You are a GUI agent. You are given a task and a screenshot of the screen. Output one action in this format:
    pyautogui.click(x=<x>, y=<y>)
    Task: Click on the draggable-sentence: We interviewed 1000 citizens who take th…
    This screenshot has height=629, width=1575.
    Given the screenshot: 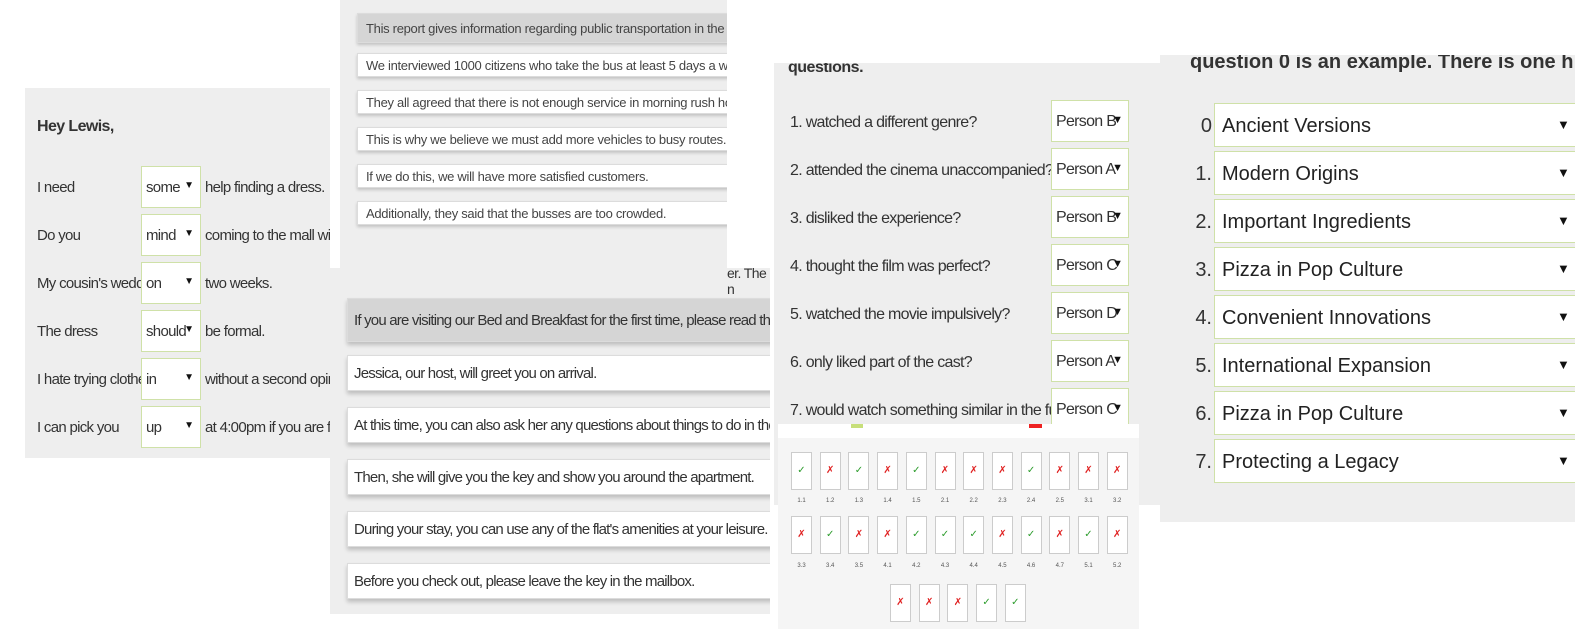 What is the action you would take?
    pyautogui.click(x=542, y=65)
    